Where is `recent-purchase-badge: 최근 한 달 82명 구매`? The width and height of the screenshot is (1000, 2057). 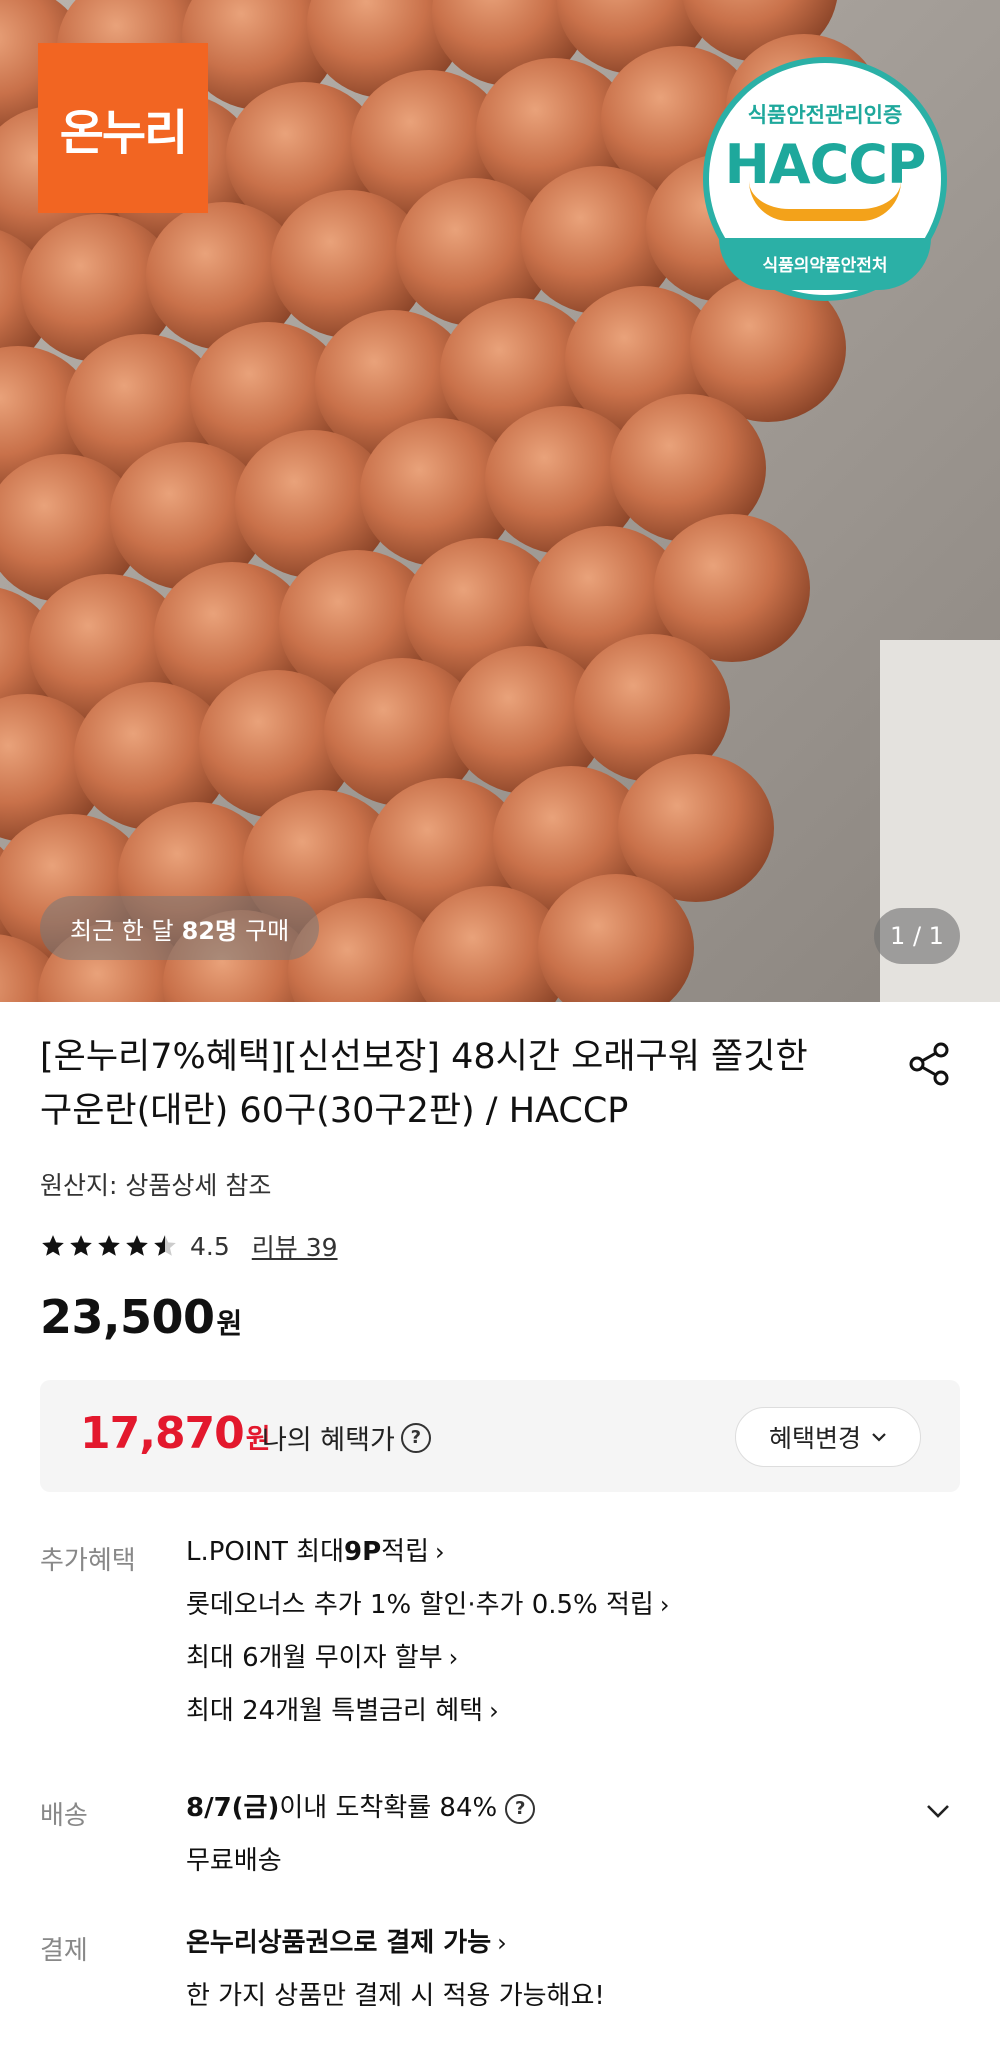 recent-purchase-badge: 최근 한 달 82명 구매 is located at coordinates (180, 928).